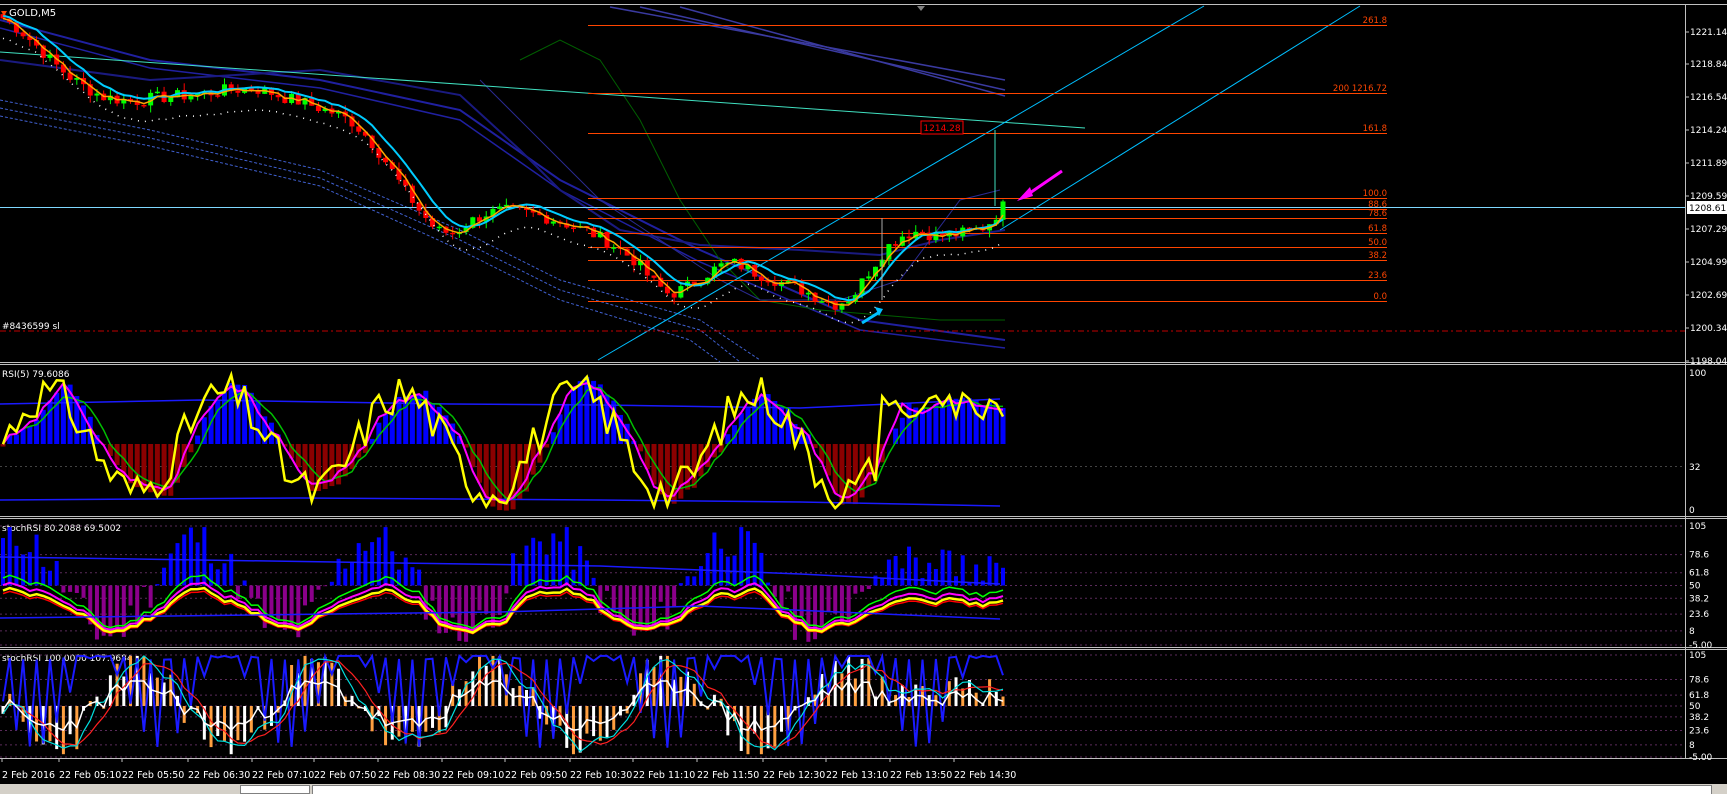 The height and width of the screenshot is (794, 1727). What do you see at coordinates (1707, 209) in the screenshot?
I see `current-price-value: 1208.61` at bounding box center [1707, 209].